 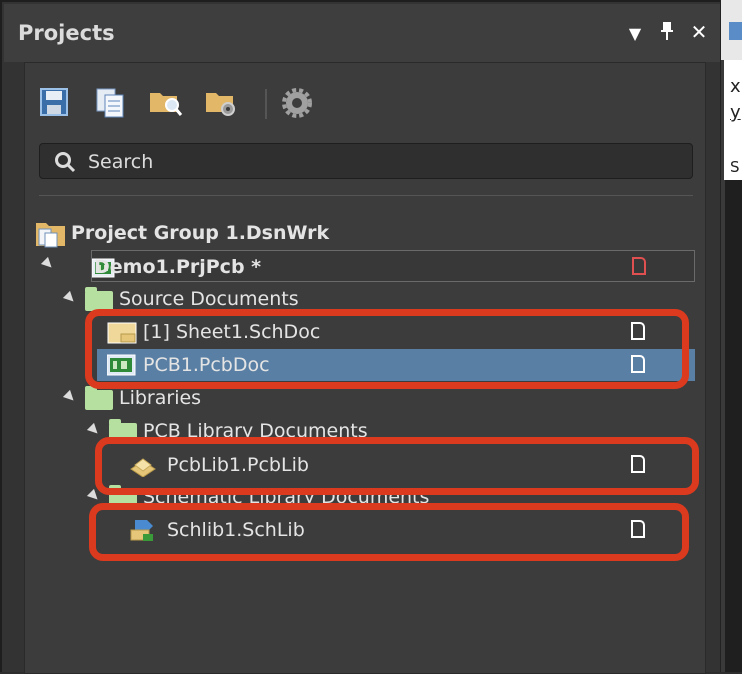 I want to click on collapse-source-icon, so click(x=70, y=298).